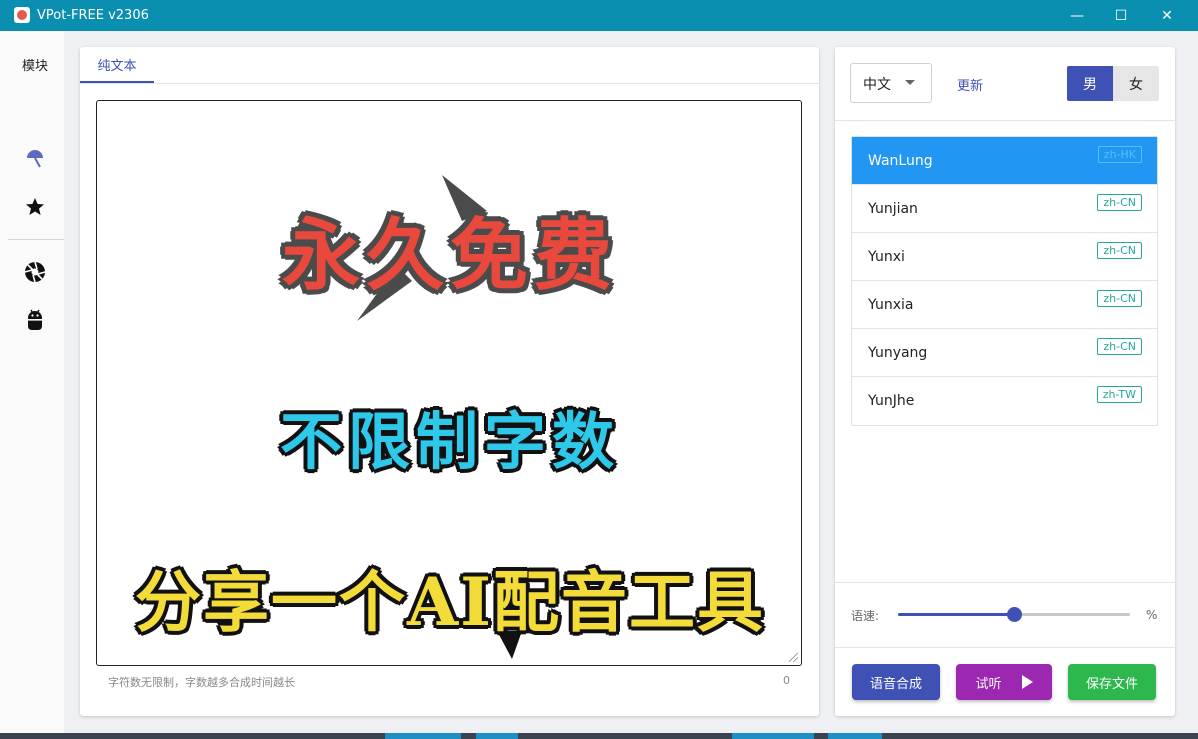 The height and width of the screenshot is (739, 1198). Describe the element at coordinates (1004, 305) in the screenshot. I see `voice-item: Yunxia zh-CN` at that location.